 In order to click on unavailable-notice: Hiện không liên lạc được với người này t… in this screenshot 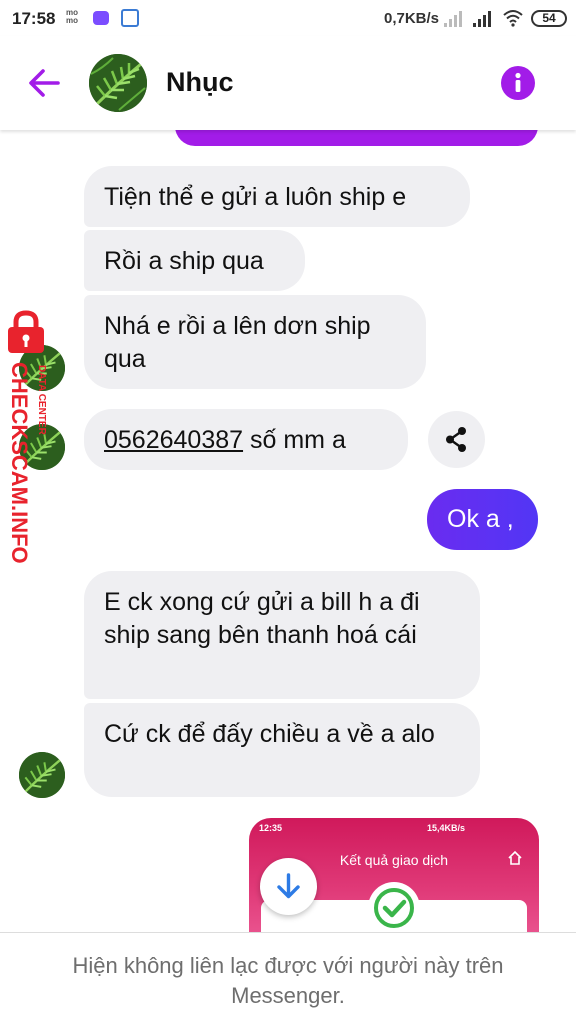, I will do `click(288, 978)`.